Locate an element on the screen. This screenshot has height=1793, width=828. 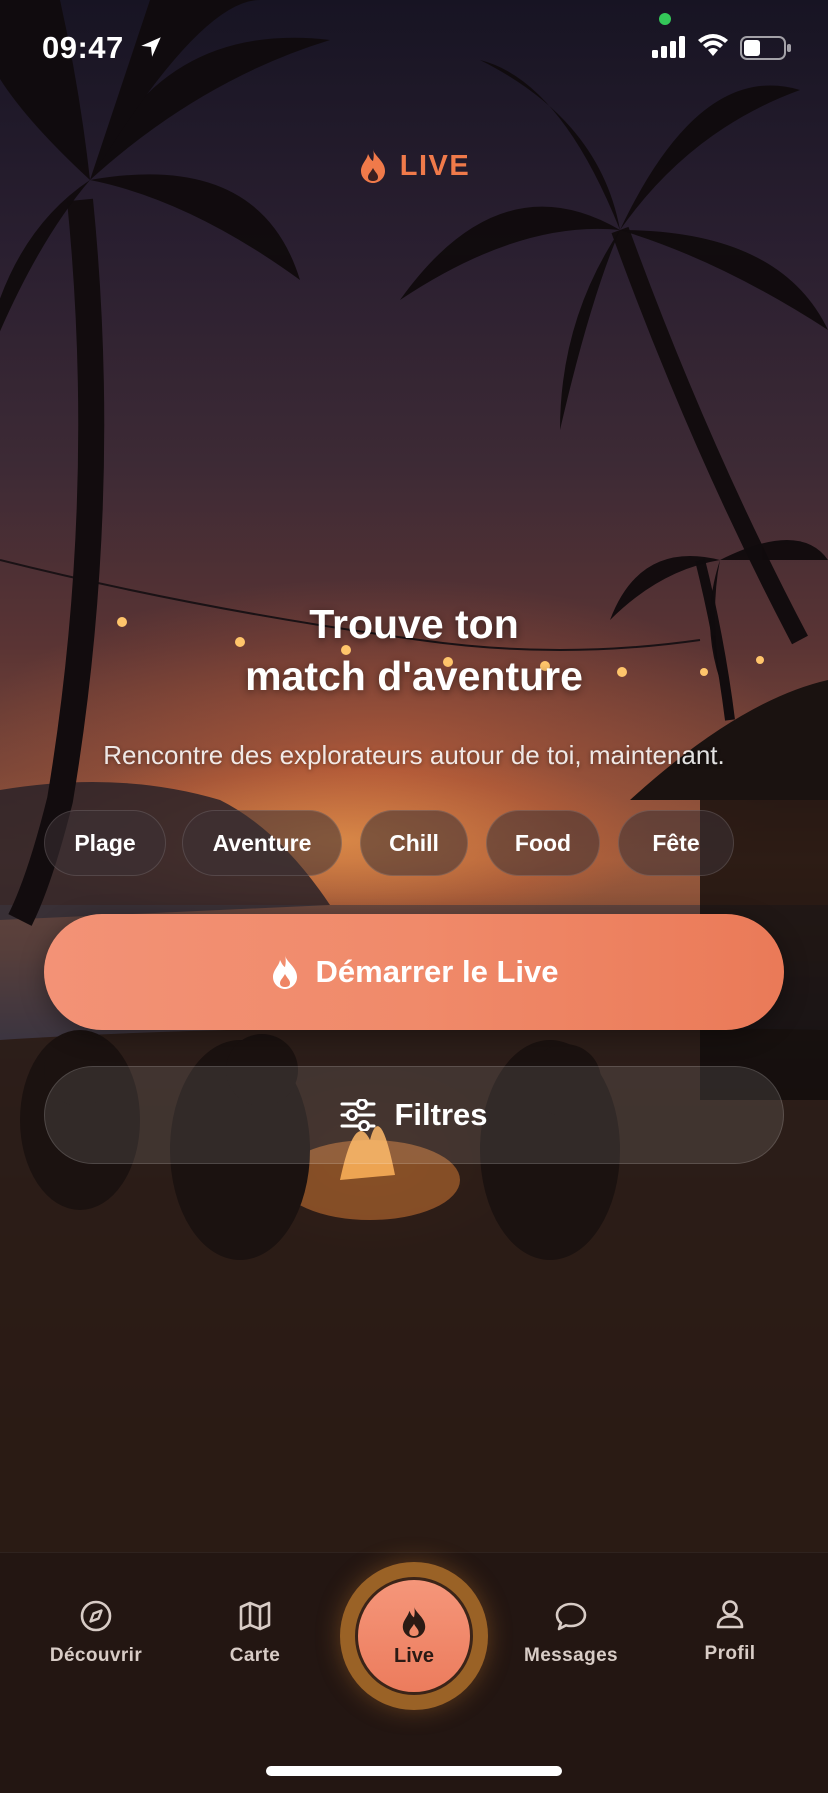
tab-profile-label: Profil is located at coordinates (730, 1653).